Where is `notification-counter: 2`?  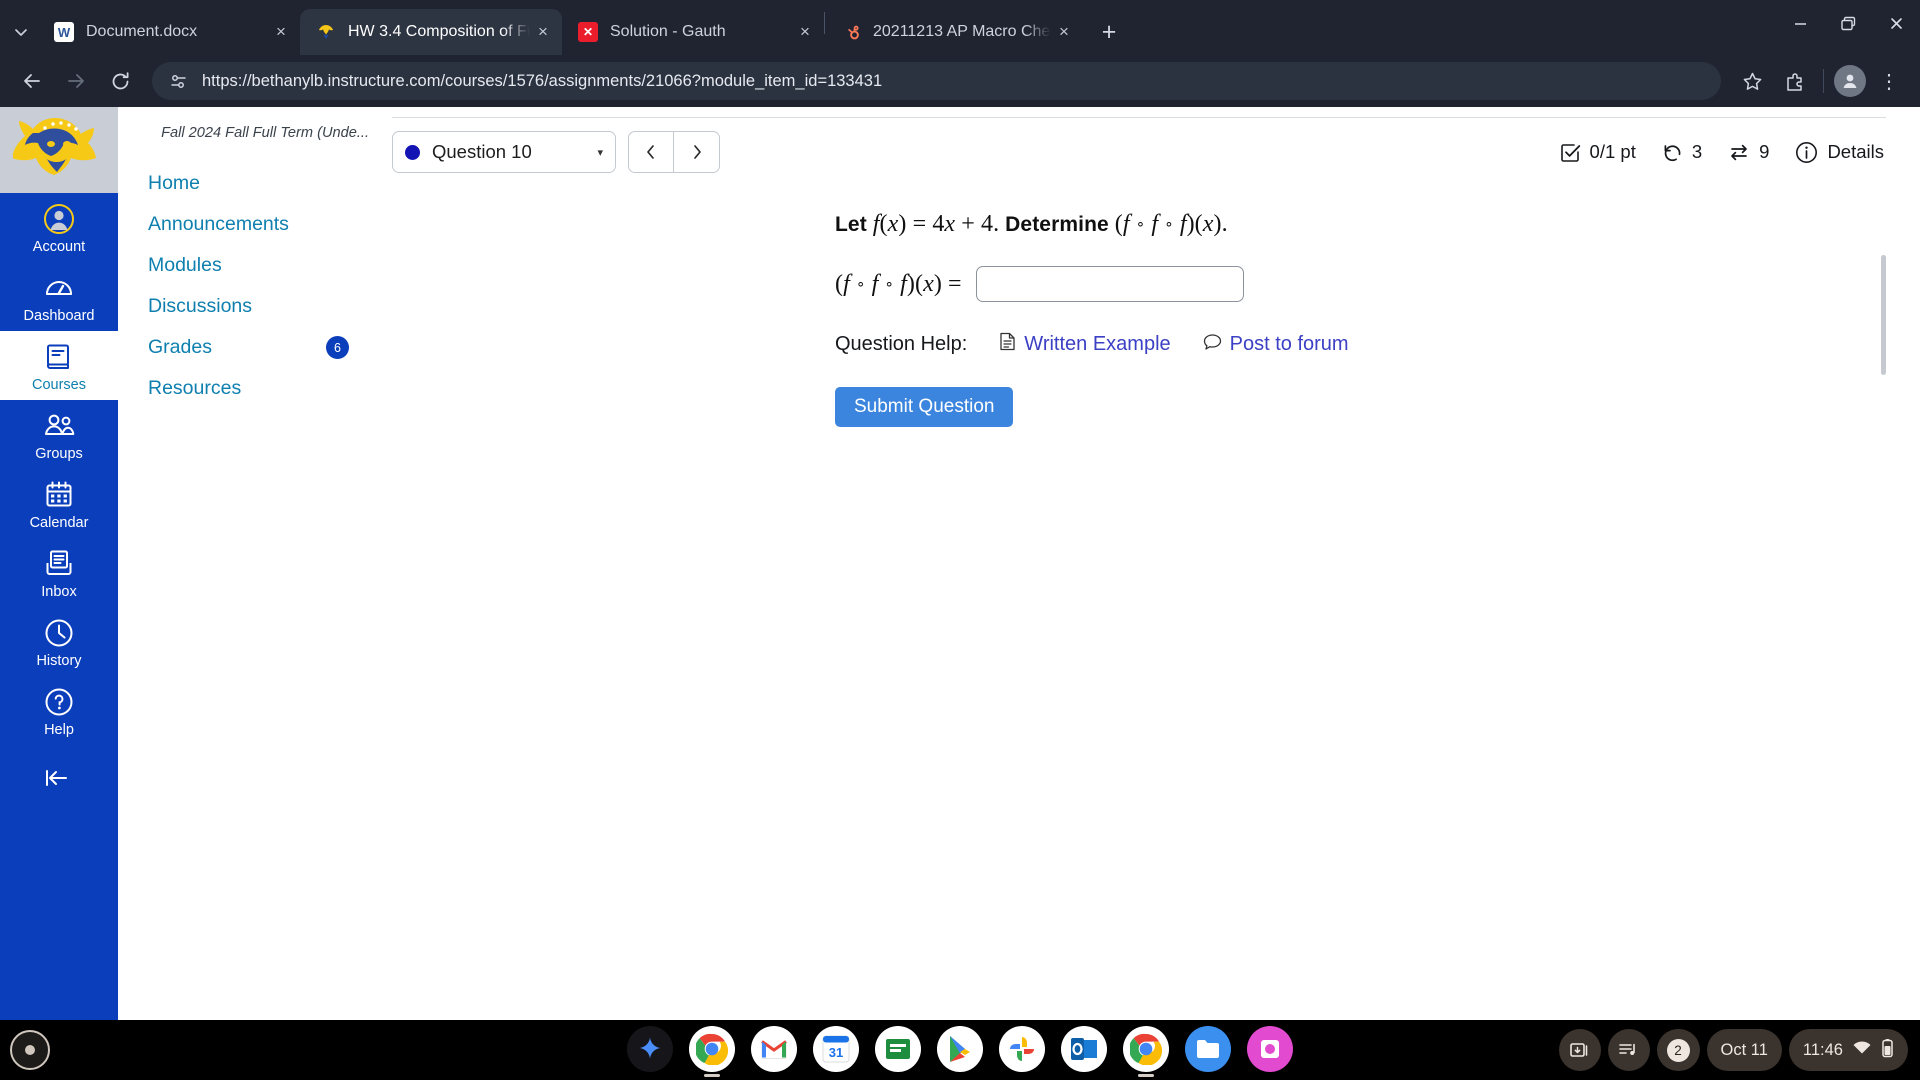
notification-counter: 2 is located at coordinates (1678, 1050).